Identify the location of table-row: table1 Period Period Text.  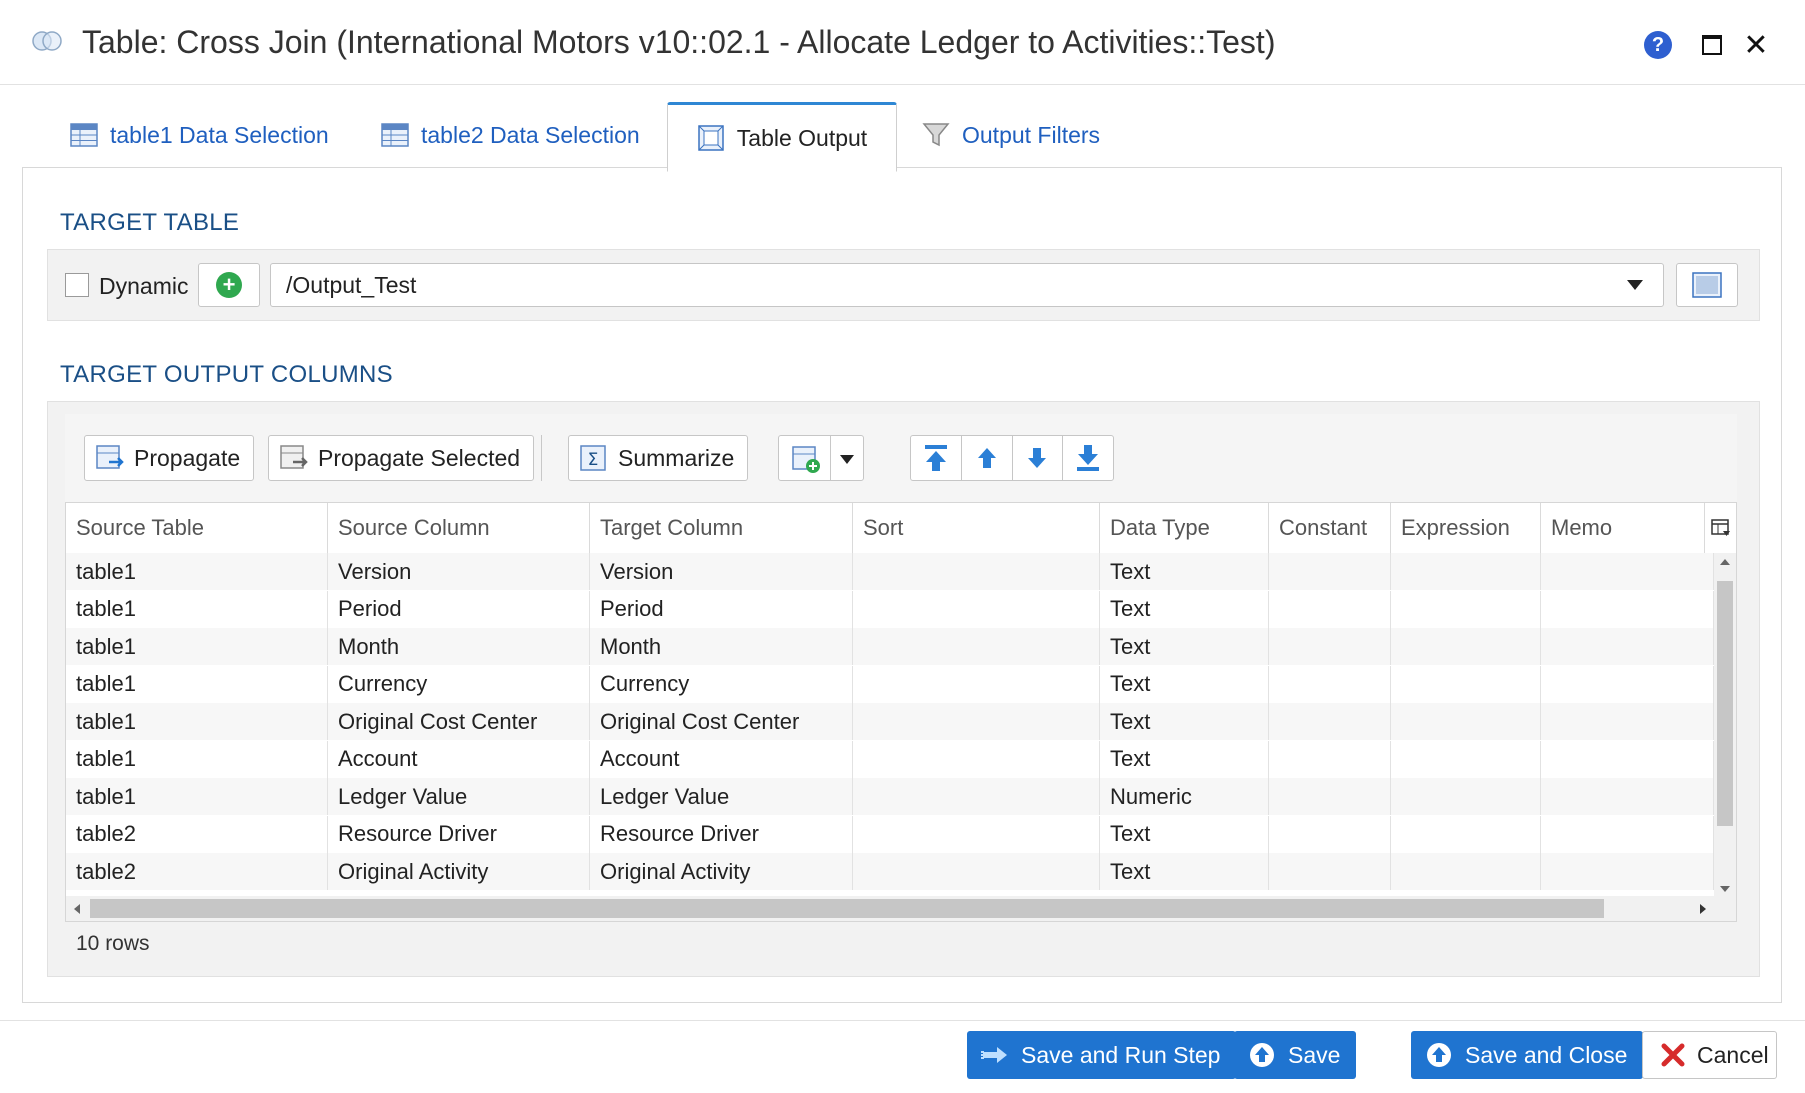
(890, 609).